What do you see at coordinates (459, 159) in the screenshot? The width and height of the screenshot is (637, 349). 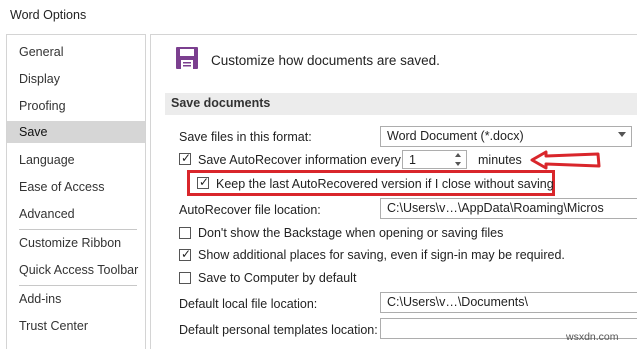 I see `spinner-arrows-icon` at bounding box center [459, 159].